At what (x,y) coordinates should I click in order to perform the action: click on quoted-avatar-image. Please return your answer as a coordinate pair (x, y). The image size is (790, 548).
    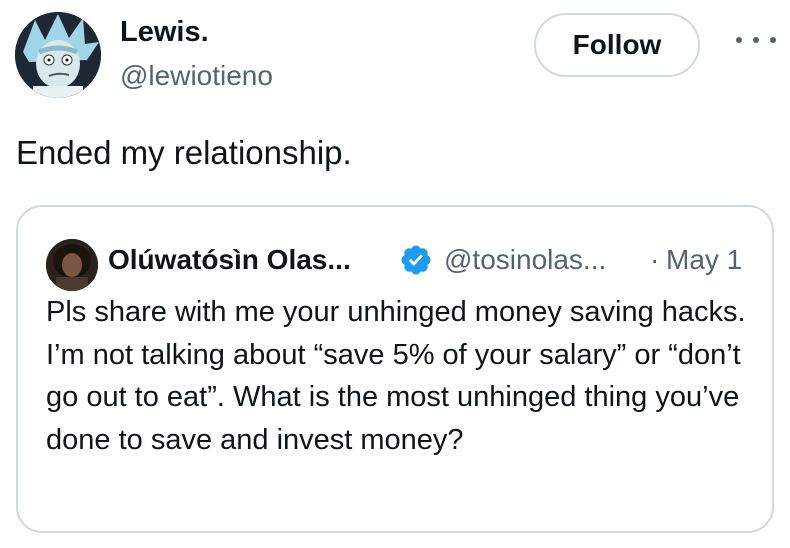
    Looking at the image, I should click on (72, 265).